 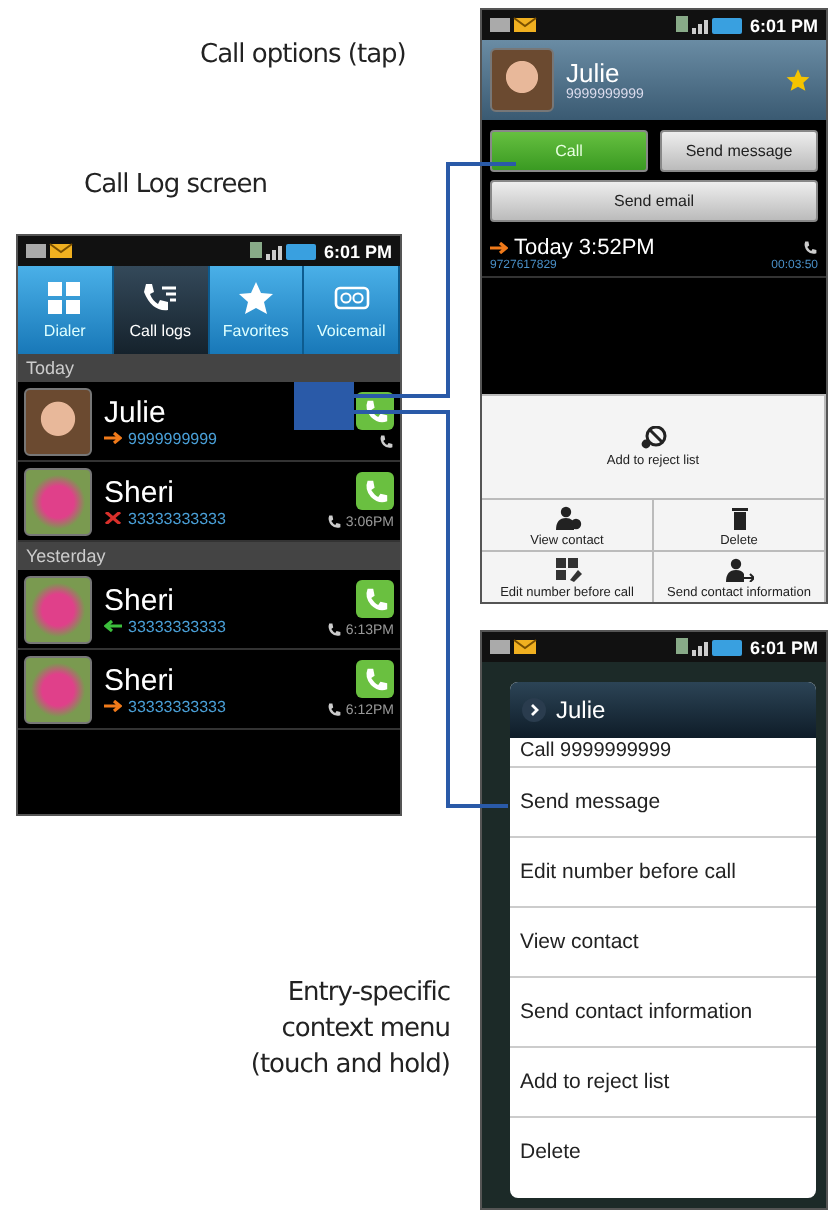 What do you see at coordinates (581, 710) in the screenshot?
I see `menu-title: Julie` at bounding box center [581, 710].